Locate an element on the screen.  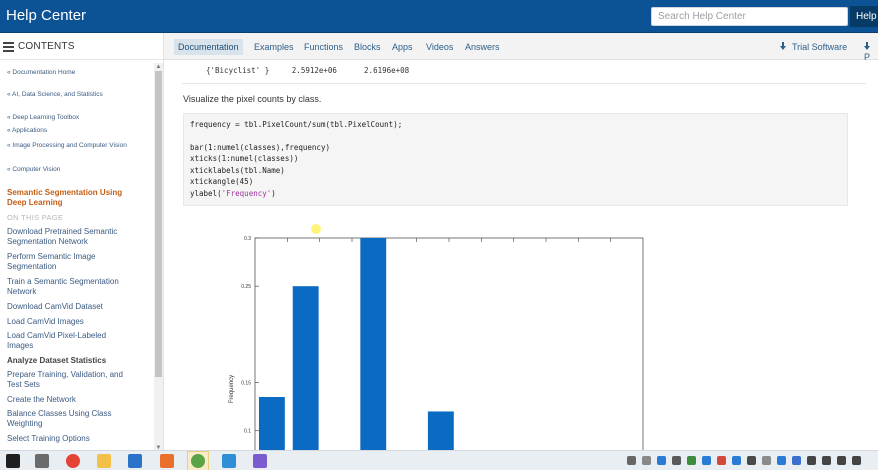
tab-blocks: Blocks is located at coordinates (367, 47).